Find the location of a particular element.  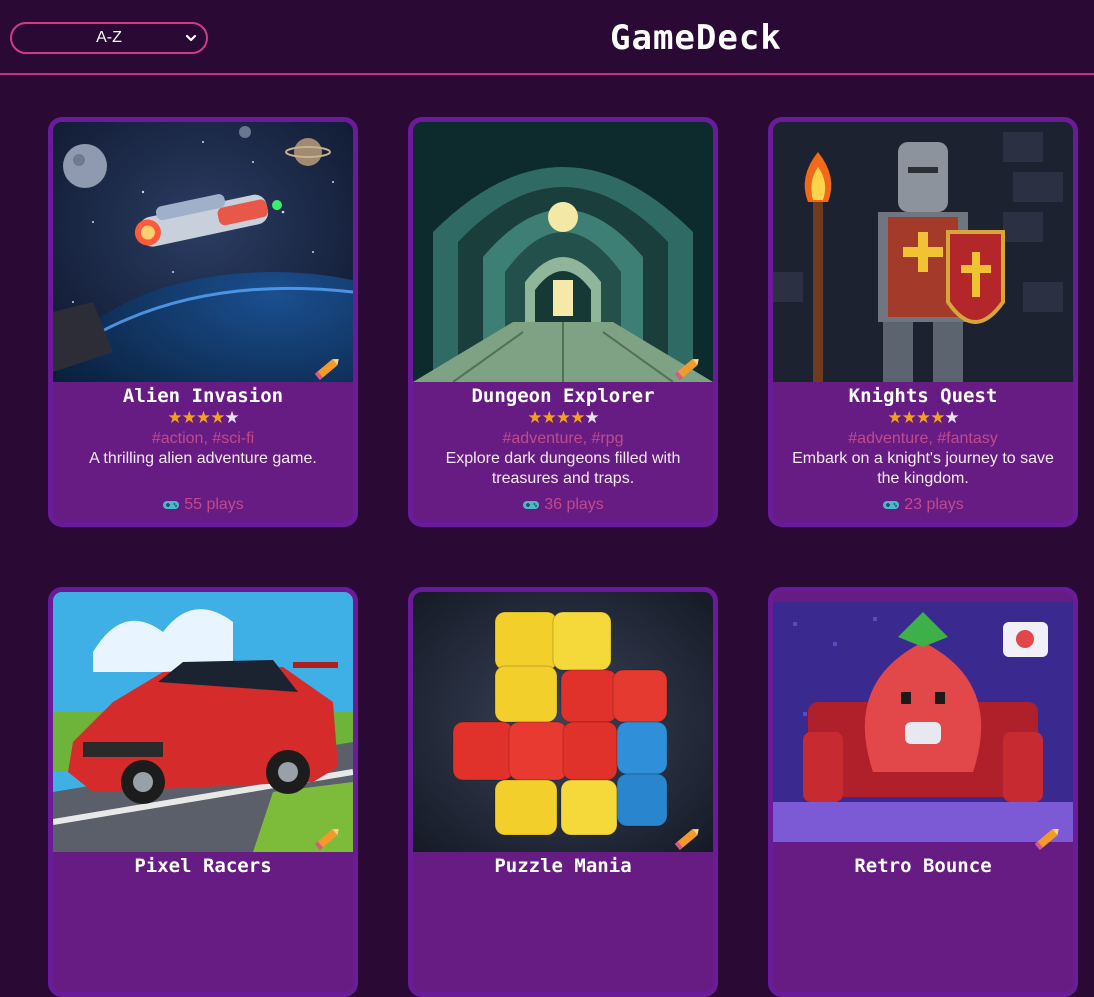

game-tags: #adventure, #rpg is located at coordinates (563, 438).